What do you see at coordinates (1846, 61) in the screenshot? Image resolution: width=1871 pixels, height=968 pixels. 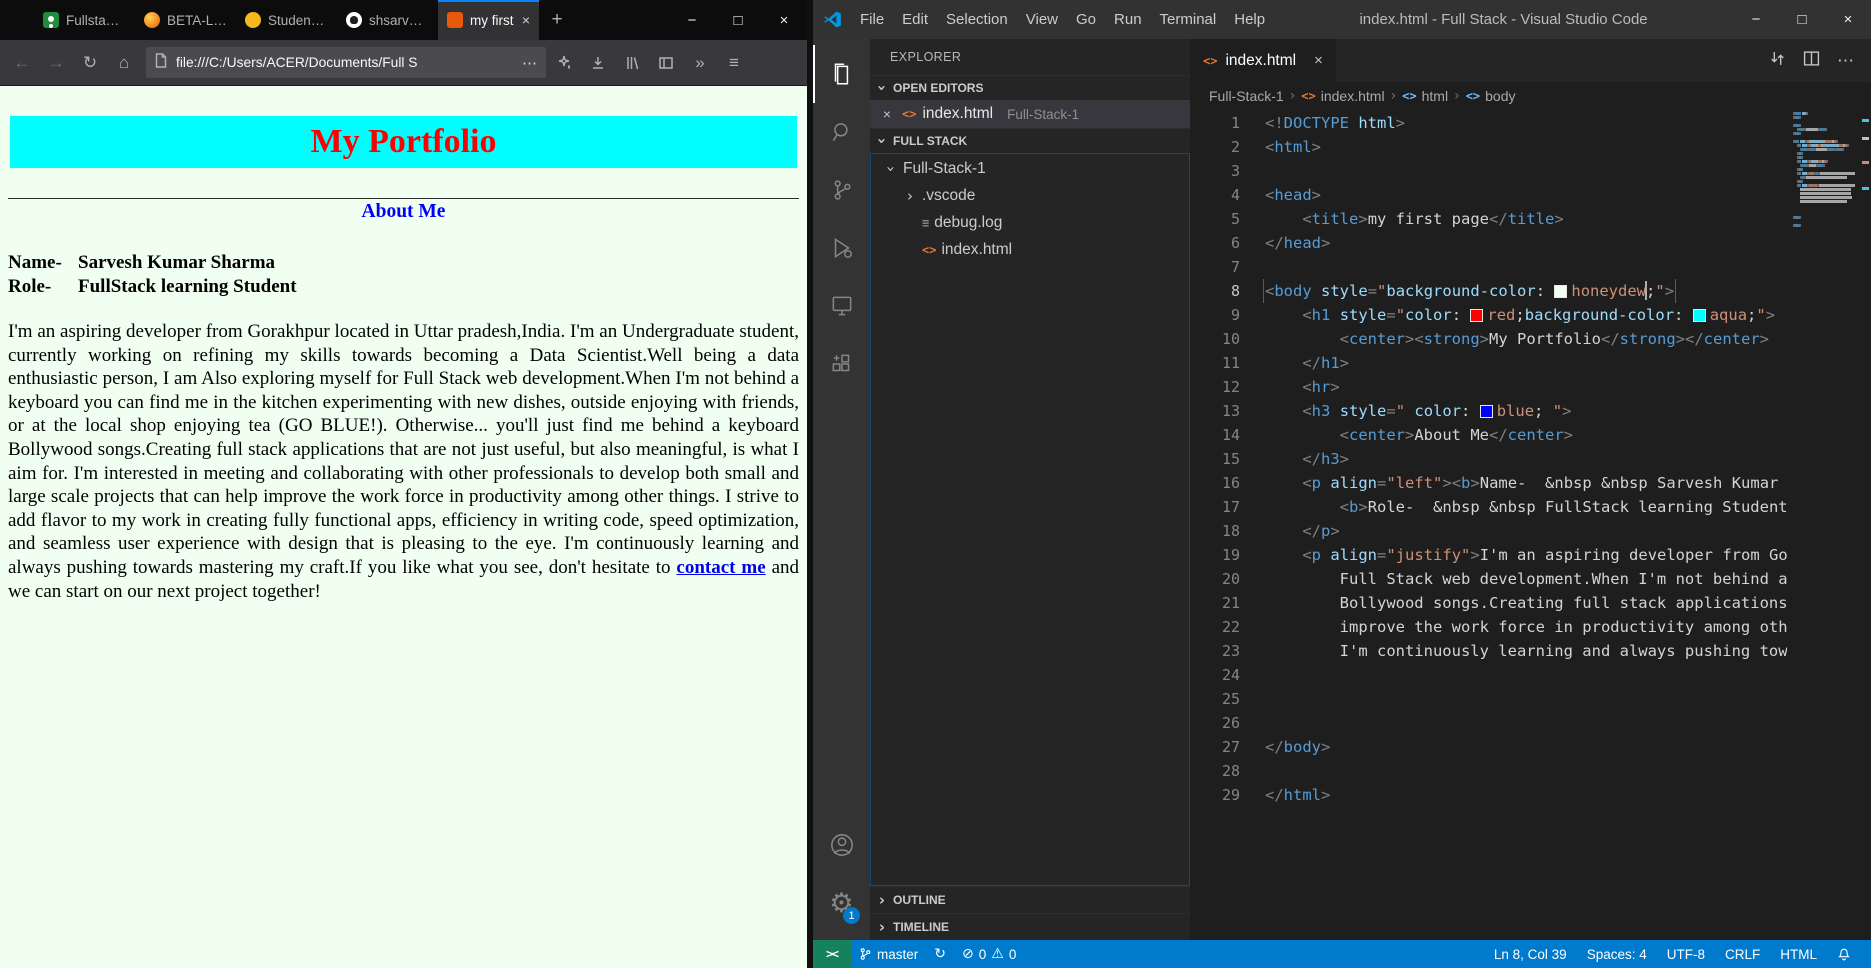 I see `more-actions-icon: ⋯` at bounding box center [1846, 61].